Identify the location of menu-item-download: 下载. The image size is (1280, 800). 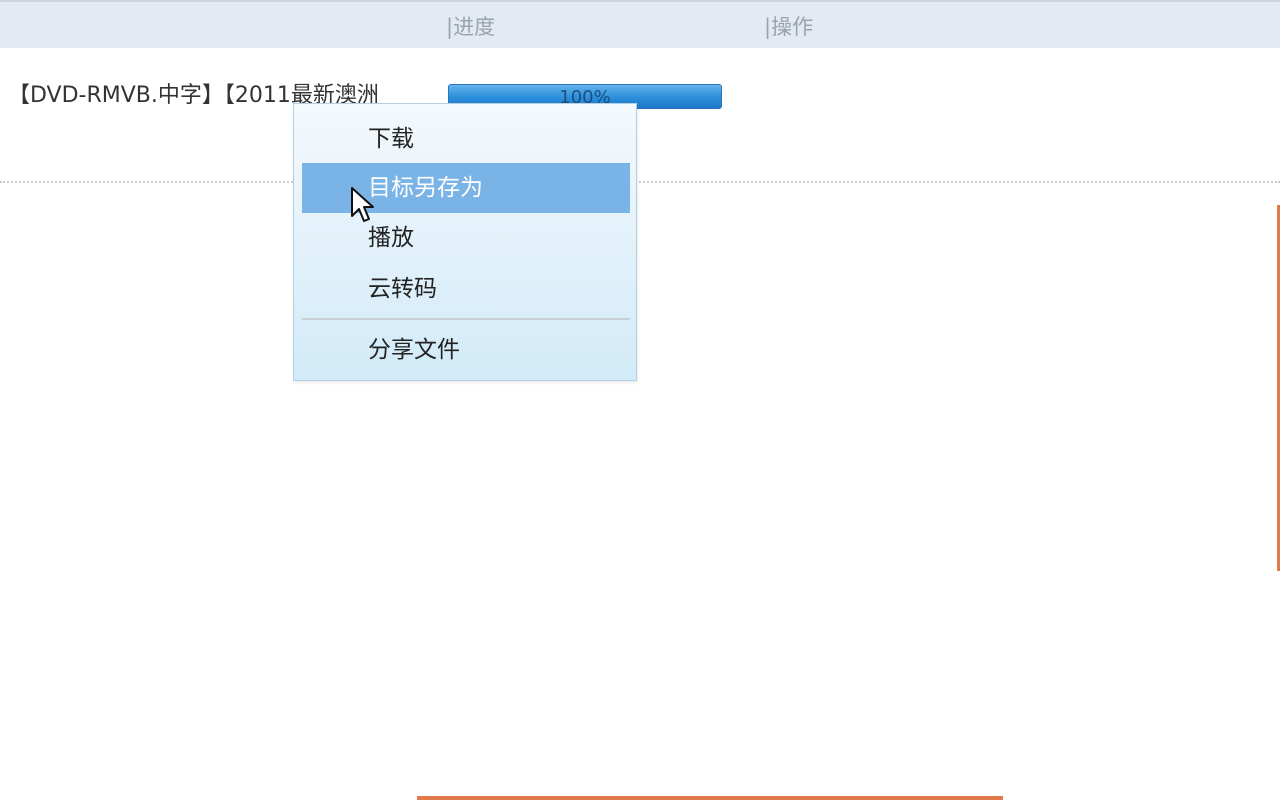
(466, 139).